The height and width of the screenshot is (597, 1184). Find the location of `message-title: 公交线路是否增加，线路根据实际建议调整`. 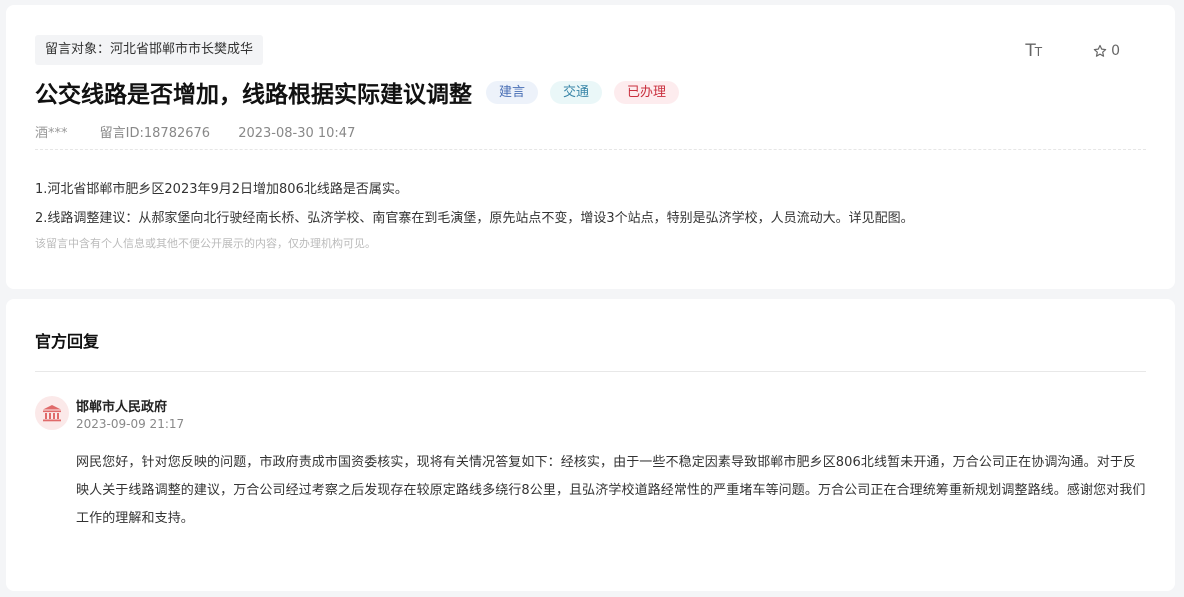

message-title: 公交线路是否增加，线路根据实际建议调整 is located at coordinates (253, 95).